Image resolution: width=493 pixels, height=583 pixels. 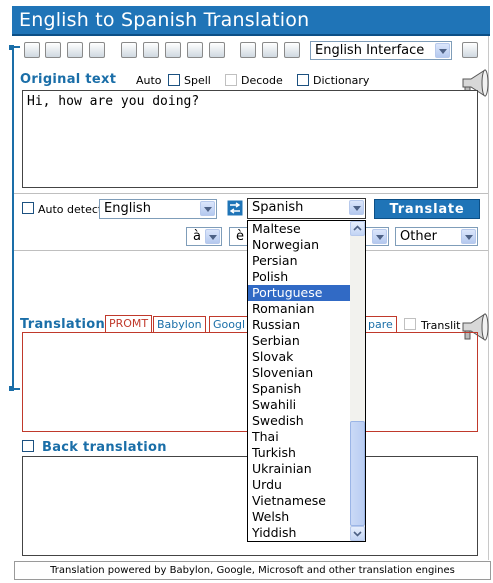 I want to click on dropdown-option: Turkish, so click(x=299, y=453).